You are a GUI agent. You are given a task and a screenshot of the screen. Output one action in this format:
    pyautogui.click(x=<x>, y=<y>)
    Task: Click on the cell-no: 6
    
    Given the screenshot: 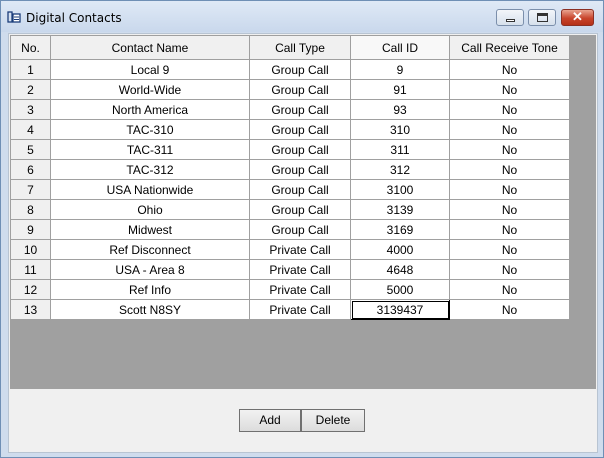 What is the action you would take?
    pyautogui.click(x=30, y=169)
    